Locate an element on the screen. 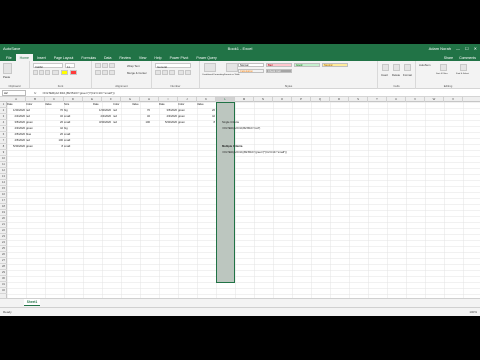  align-middle-icon is located at coordinates (105, 65).